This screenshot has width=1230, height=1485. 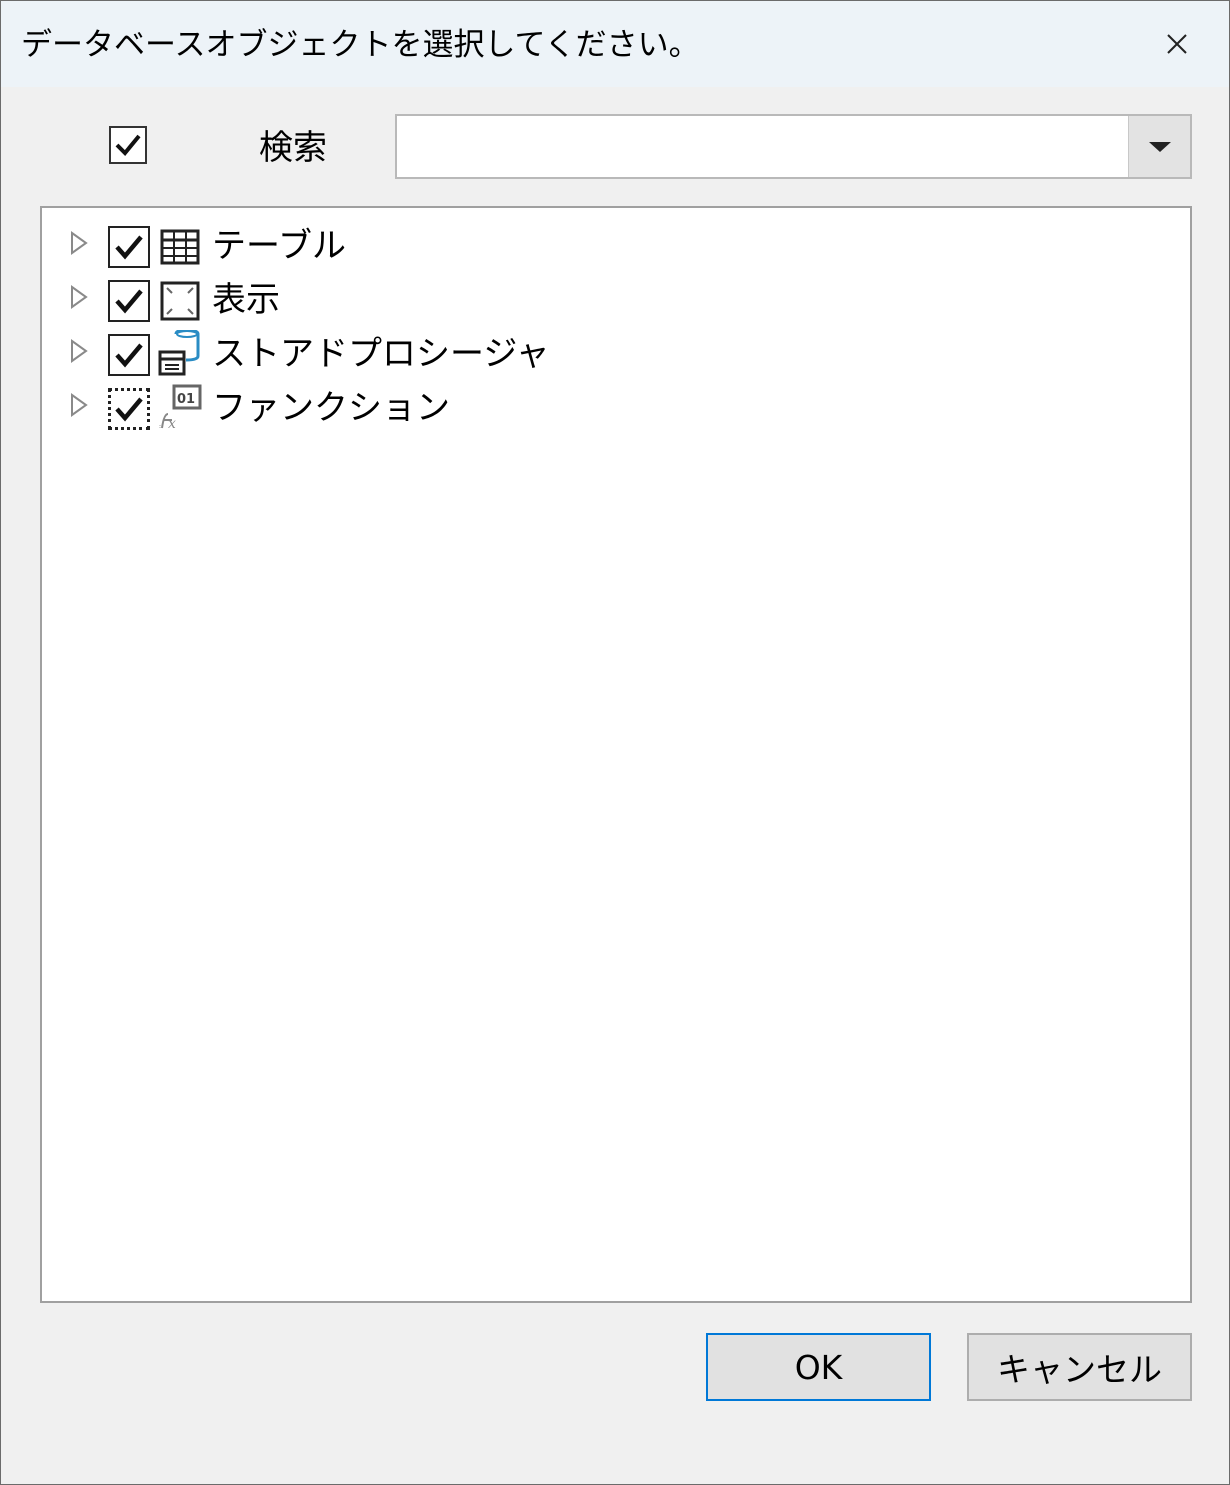 What do you see at coordinates (279, 246) in the screenshot?
I see `tree-item-label: テーブル` at bounding box center [279, 246].